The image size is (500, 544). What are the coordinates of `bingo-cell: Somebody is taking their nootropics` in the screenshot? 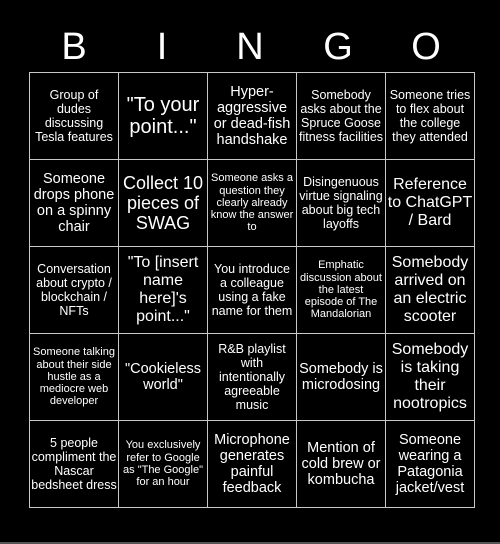 It's located at (430, 377).